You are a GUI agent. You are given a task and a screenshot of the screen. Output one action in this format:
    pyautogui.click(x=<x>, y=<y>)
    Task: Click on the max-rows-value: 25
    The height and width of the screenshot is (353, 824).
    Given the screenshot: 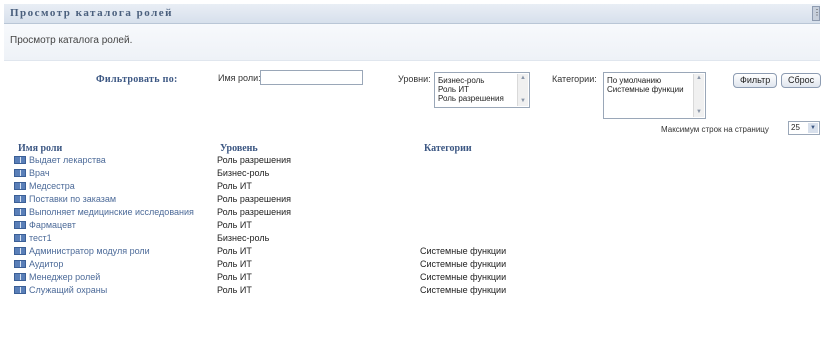 What is the action you would take?
    pyautogui.click(x=795, y=127)
    